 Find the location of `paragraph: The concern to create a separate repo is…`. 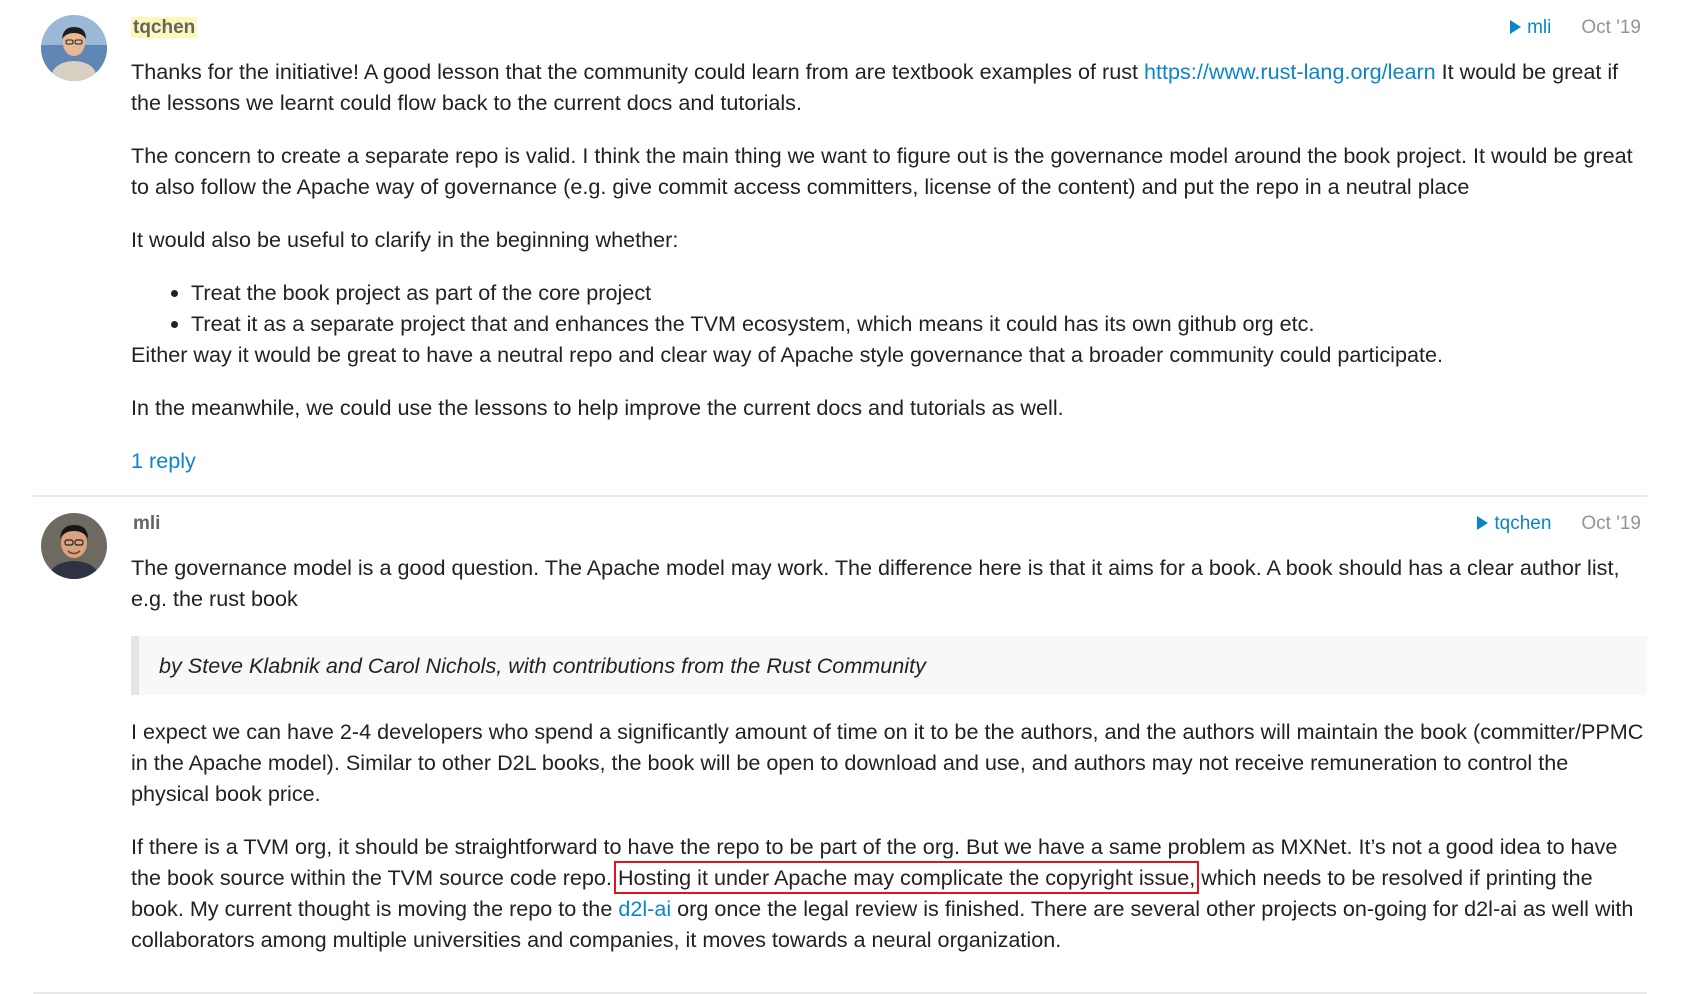

paragraph: The concern to create a separate repo is… is located at coordinates (882, 171).